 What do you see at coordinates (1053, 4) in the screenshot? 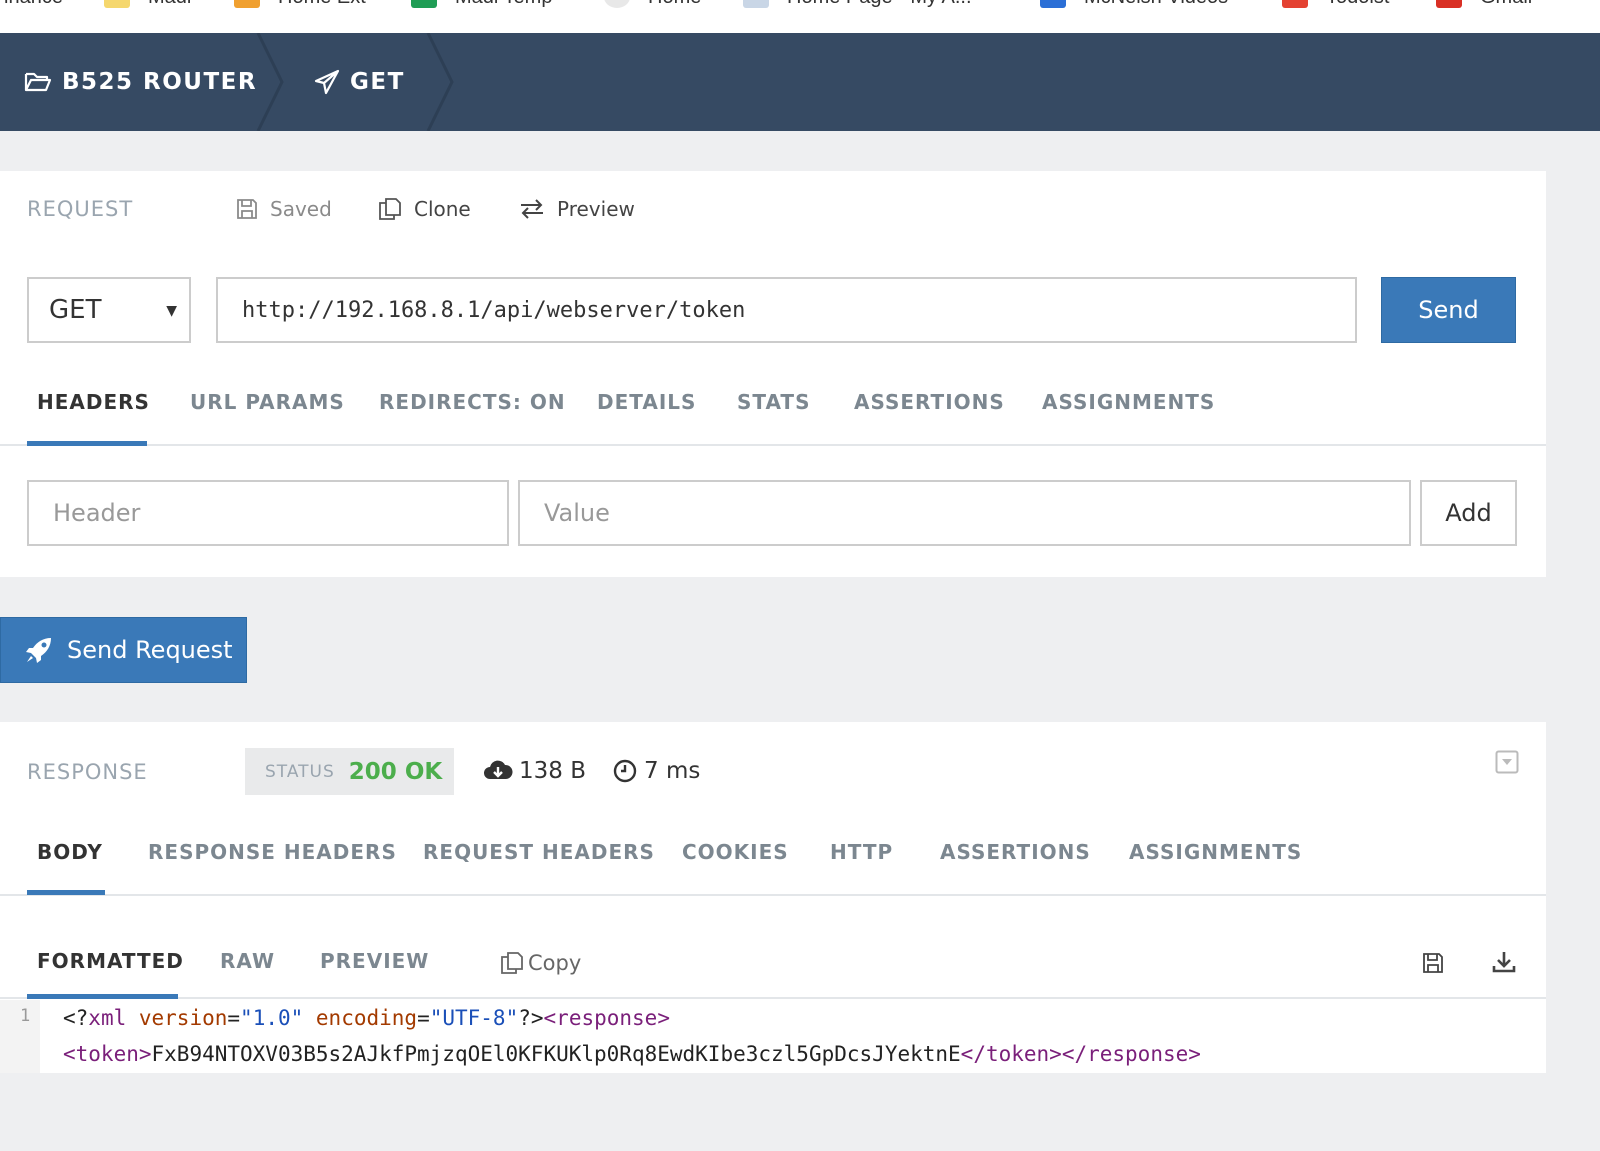
I see `dropbox-icon` at bounding box center [1053, 4].